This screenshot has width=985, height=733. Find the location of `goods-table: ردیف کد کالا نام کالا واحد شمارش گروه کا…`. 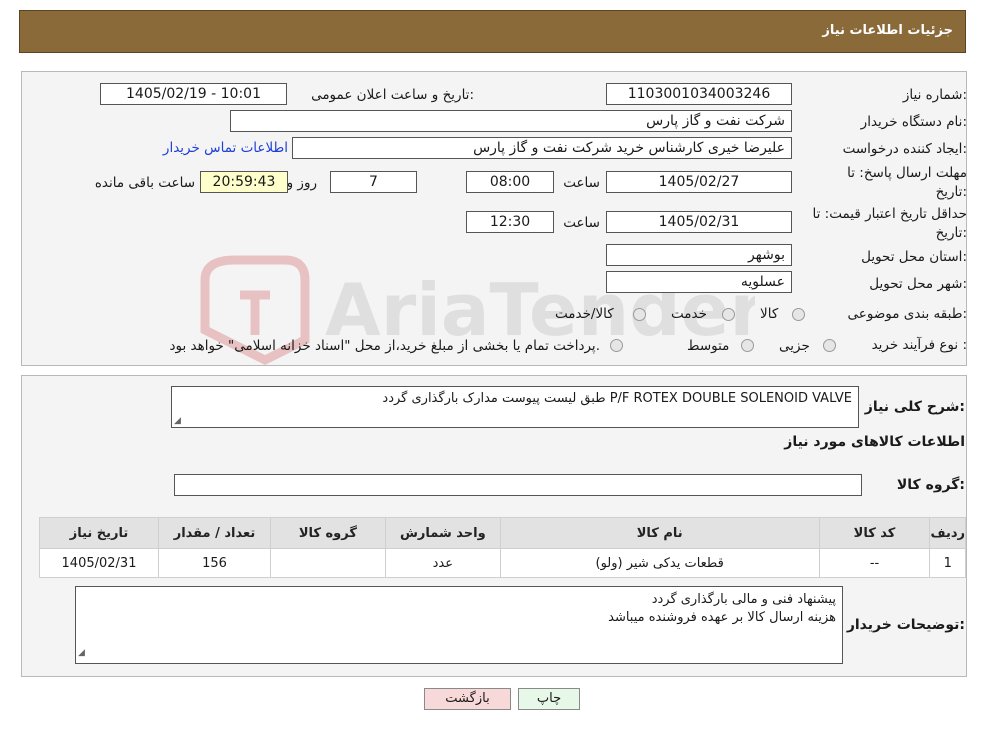

goods-table: ردیف کد کالا نام کالا واحد شمارش گروه کا… is located at coordinates (502, 547).